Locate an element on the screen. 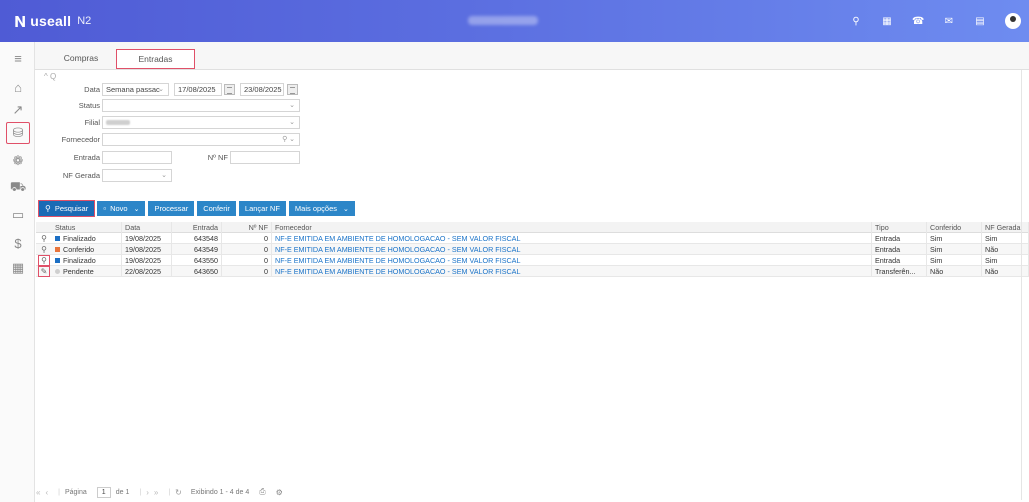  date-period-select: Semana passac ⌄ is located at coordinates (135, 89).